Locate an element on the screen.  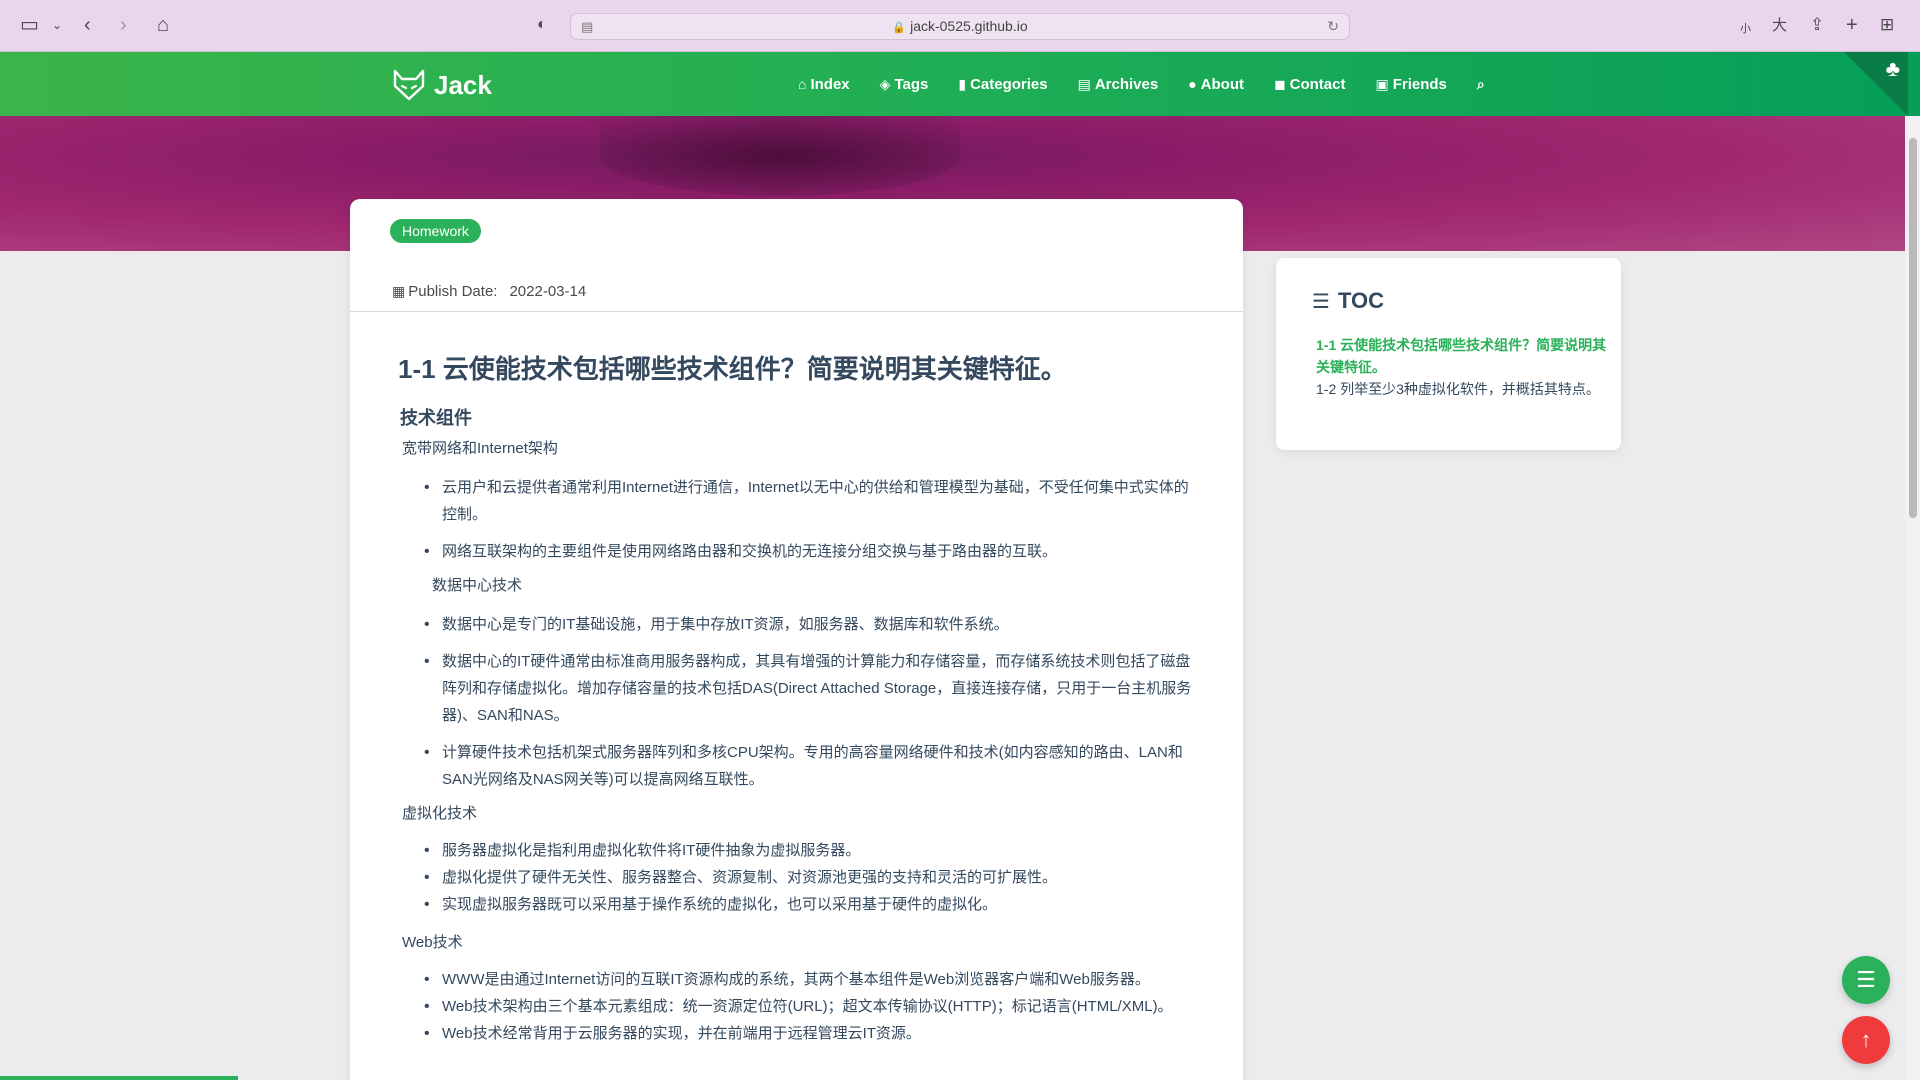
lock-icon: 🔒 is located at coordinates (899, 28).